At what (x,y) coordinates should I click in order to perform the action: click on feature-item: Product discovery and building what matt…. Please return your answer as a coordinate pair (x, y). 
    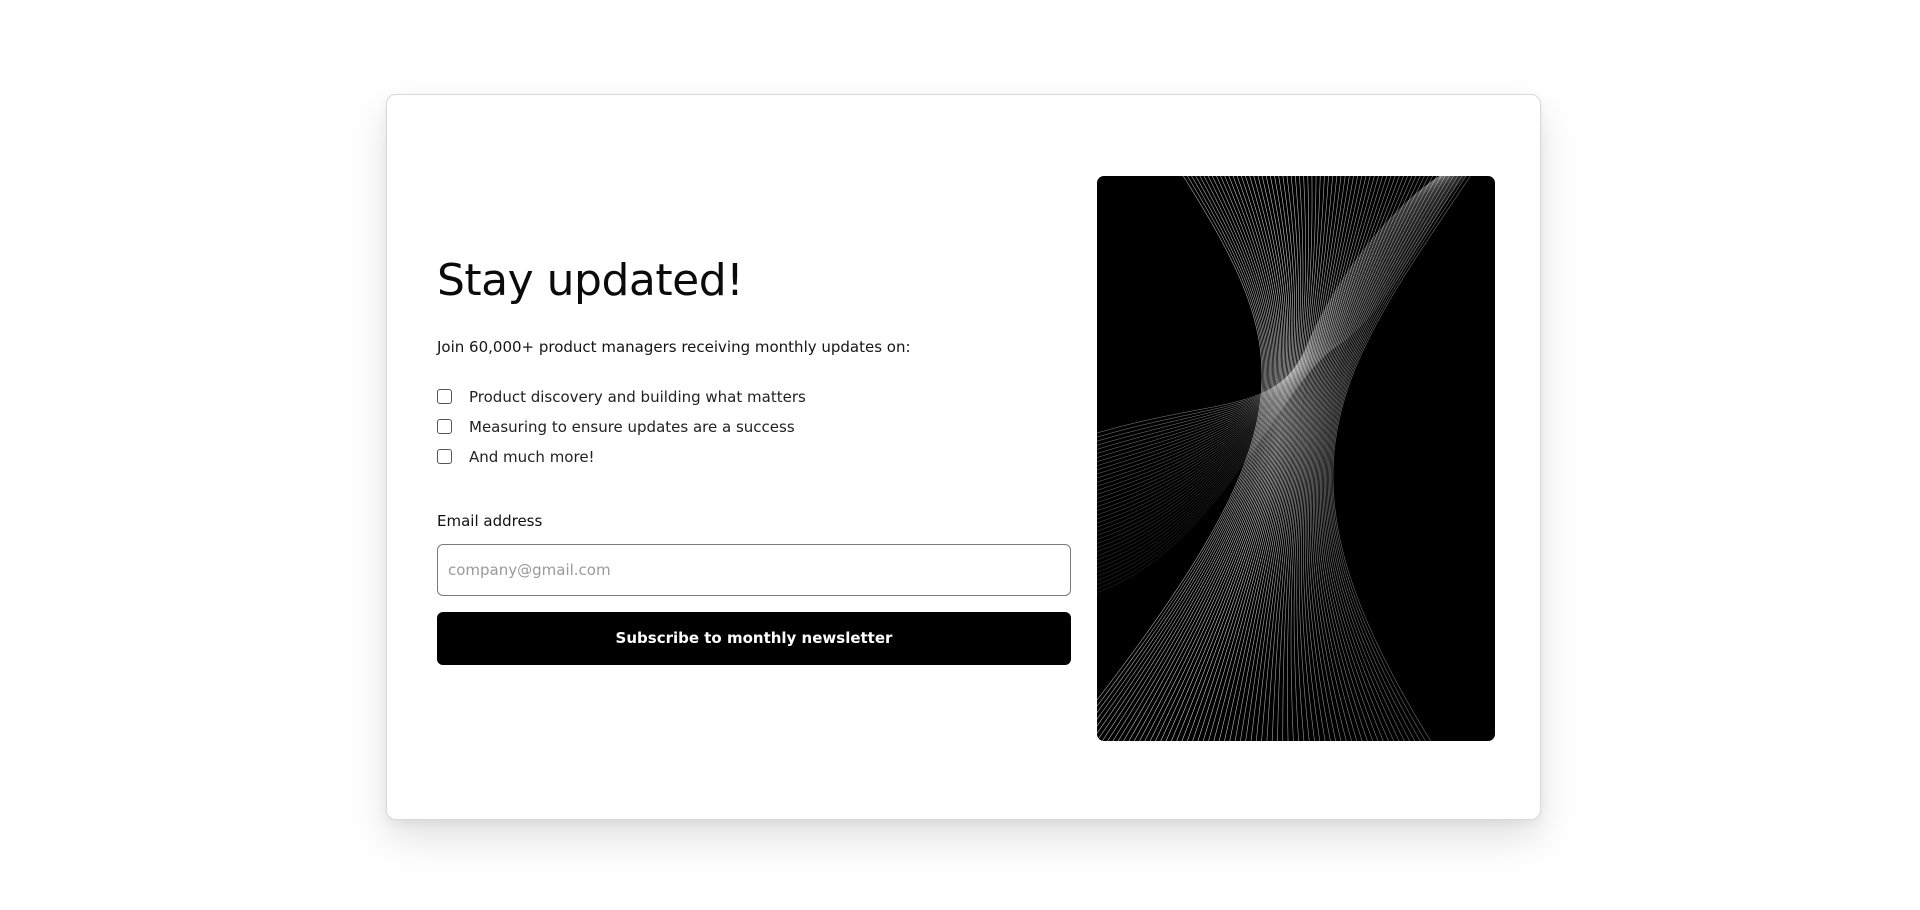
    Looking at the image, I should click on (754, 397).